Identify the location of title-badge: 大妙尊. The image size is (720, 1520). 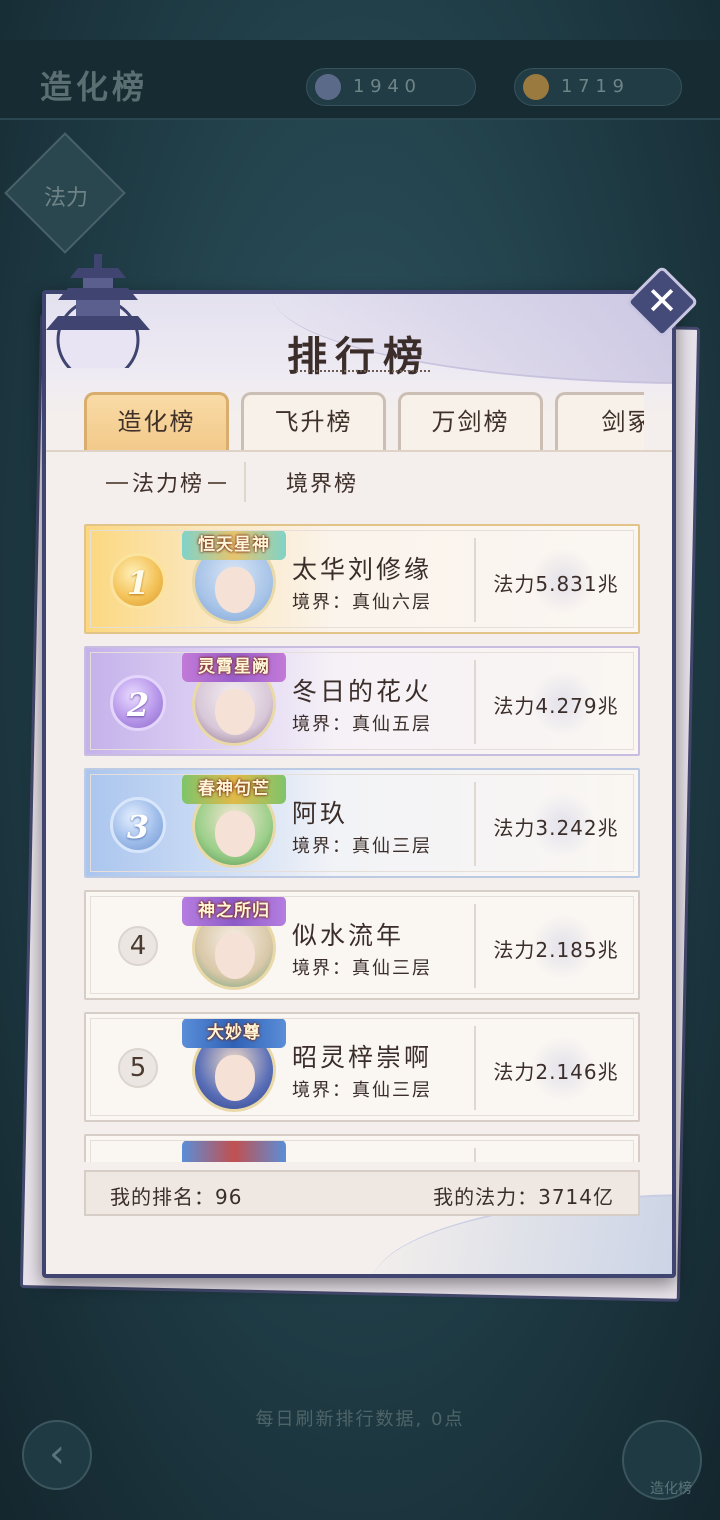
(234, 1033).